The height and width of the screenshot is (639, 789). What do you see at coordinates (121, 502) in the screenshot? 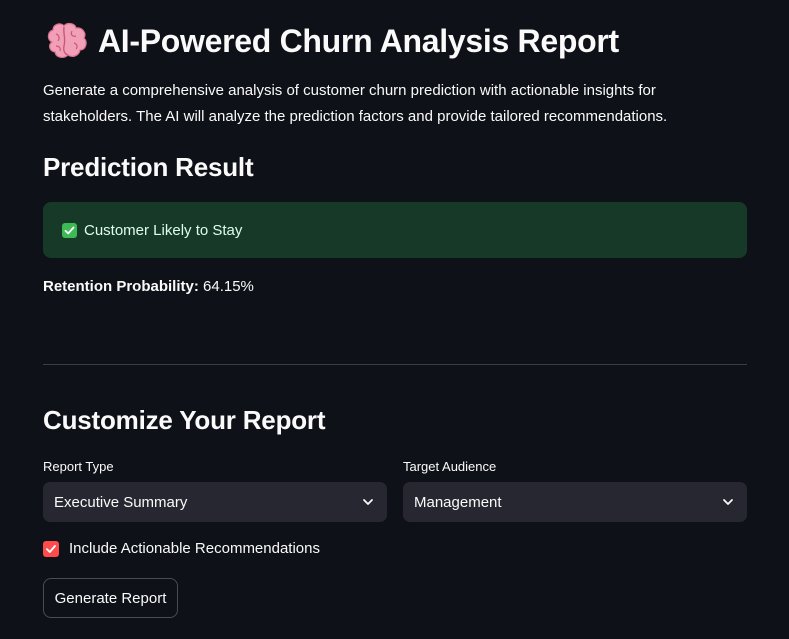
I see `report-type-value: Executive Summary` at bounding box center [121, 502].